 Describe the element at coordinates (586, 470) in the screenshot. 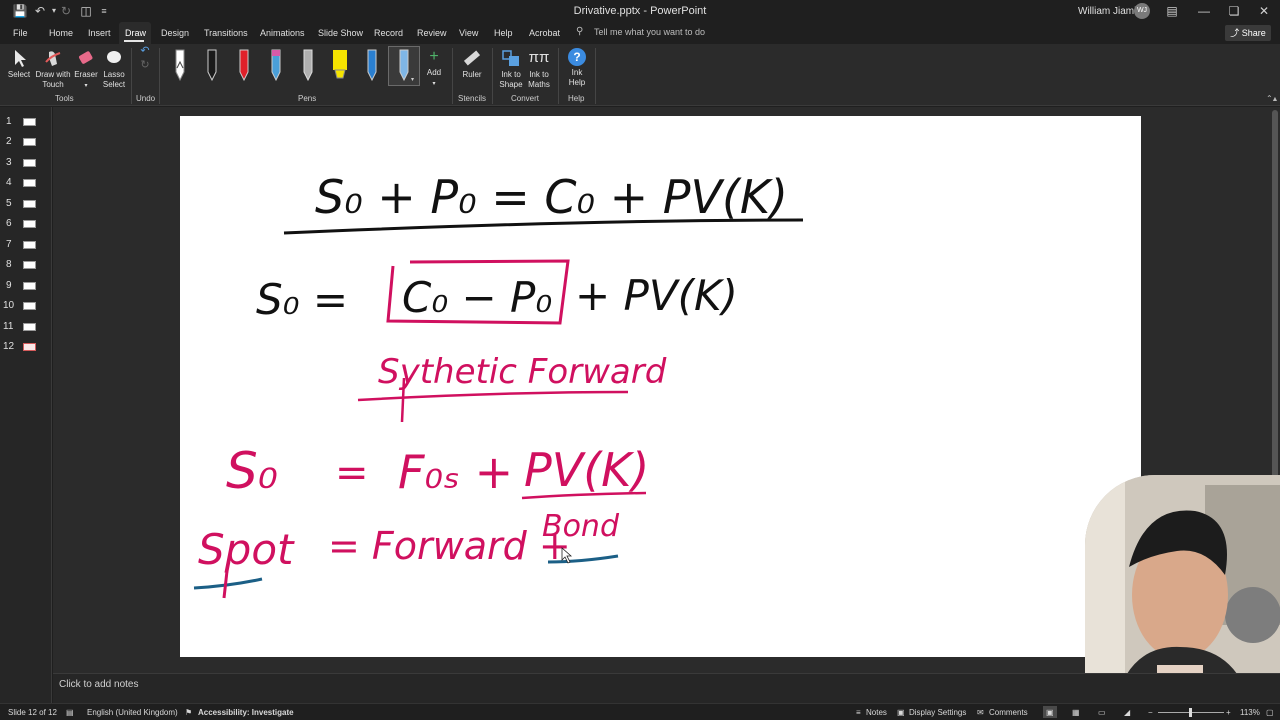

I see `ink-line-3-pvk: PV(K)` at that location.